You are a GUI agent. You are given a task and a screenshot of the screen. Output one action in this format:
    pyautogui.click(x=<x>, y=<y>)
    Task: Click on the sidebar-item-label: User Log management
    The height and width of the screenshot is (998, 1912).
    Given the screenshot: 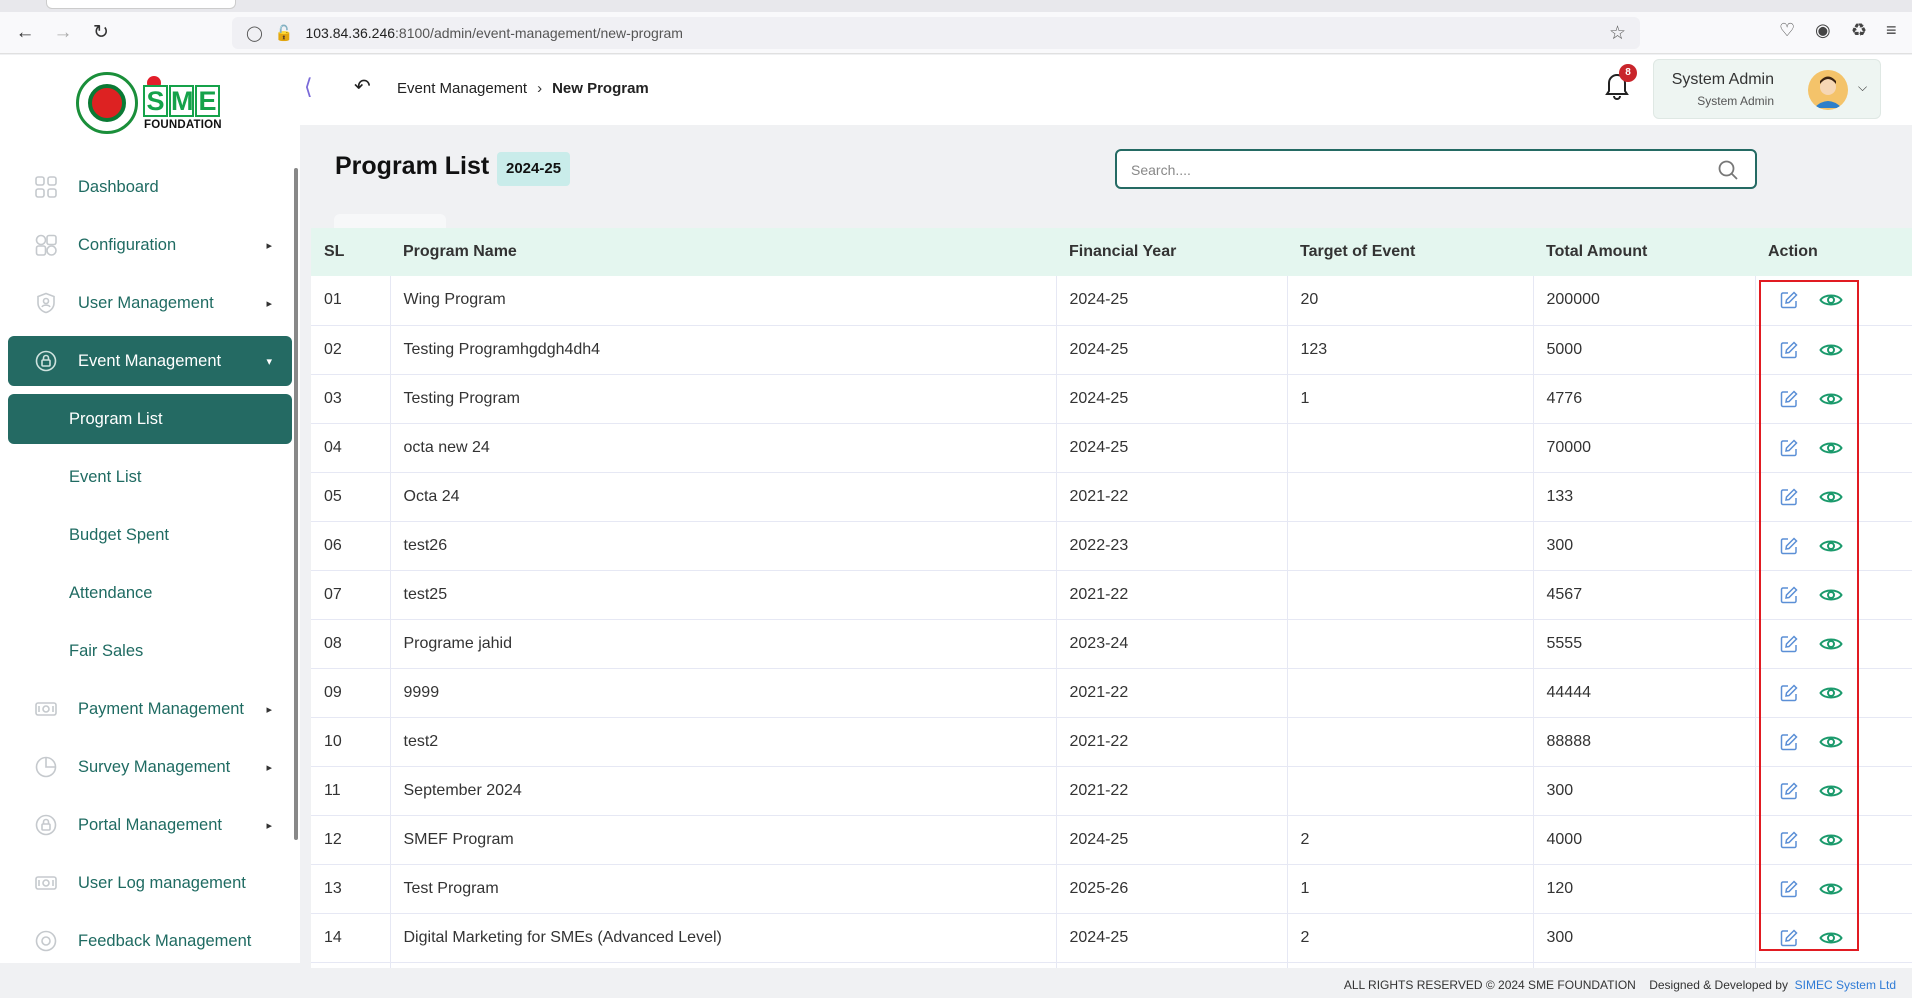 What is the action you would take?
    pyautogui.click(x=162, y=882)
    